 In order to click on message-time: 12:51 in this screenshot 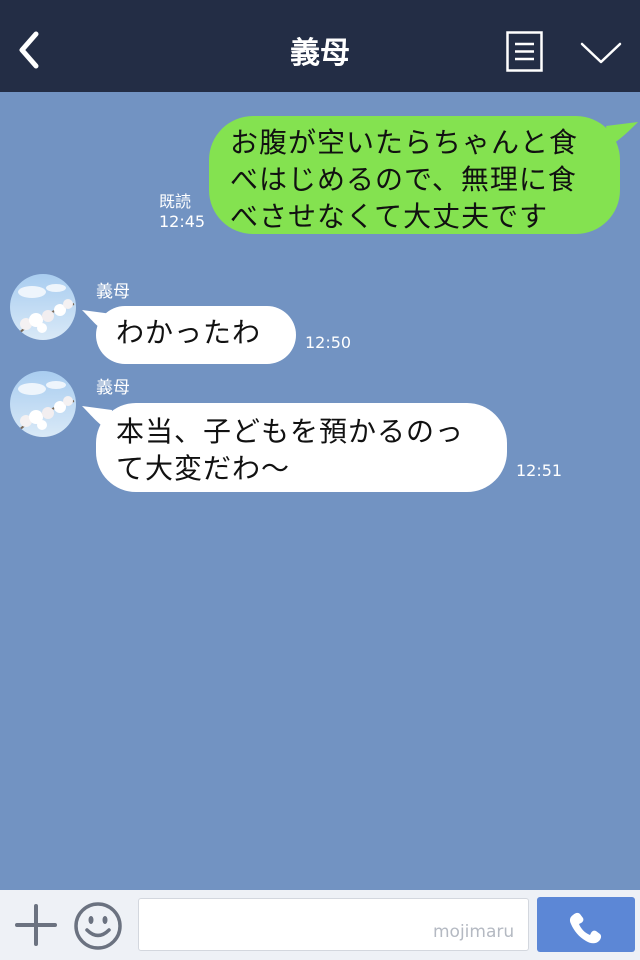, I will do `click(539, 470)`.